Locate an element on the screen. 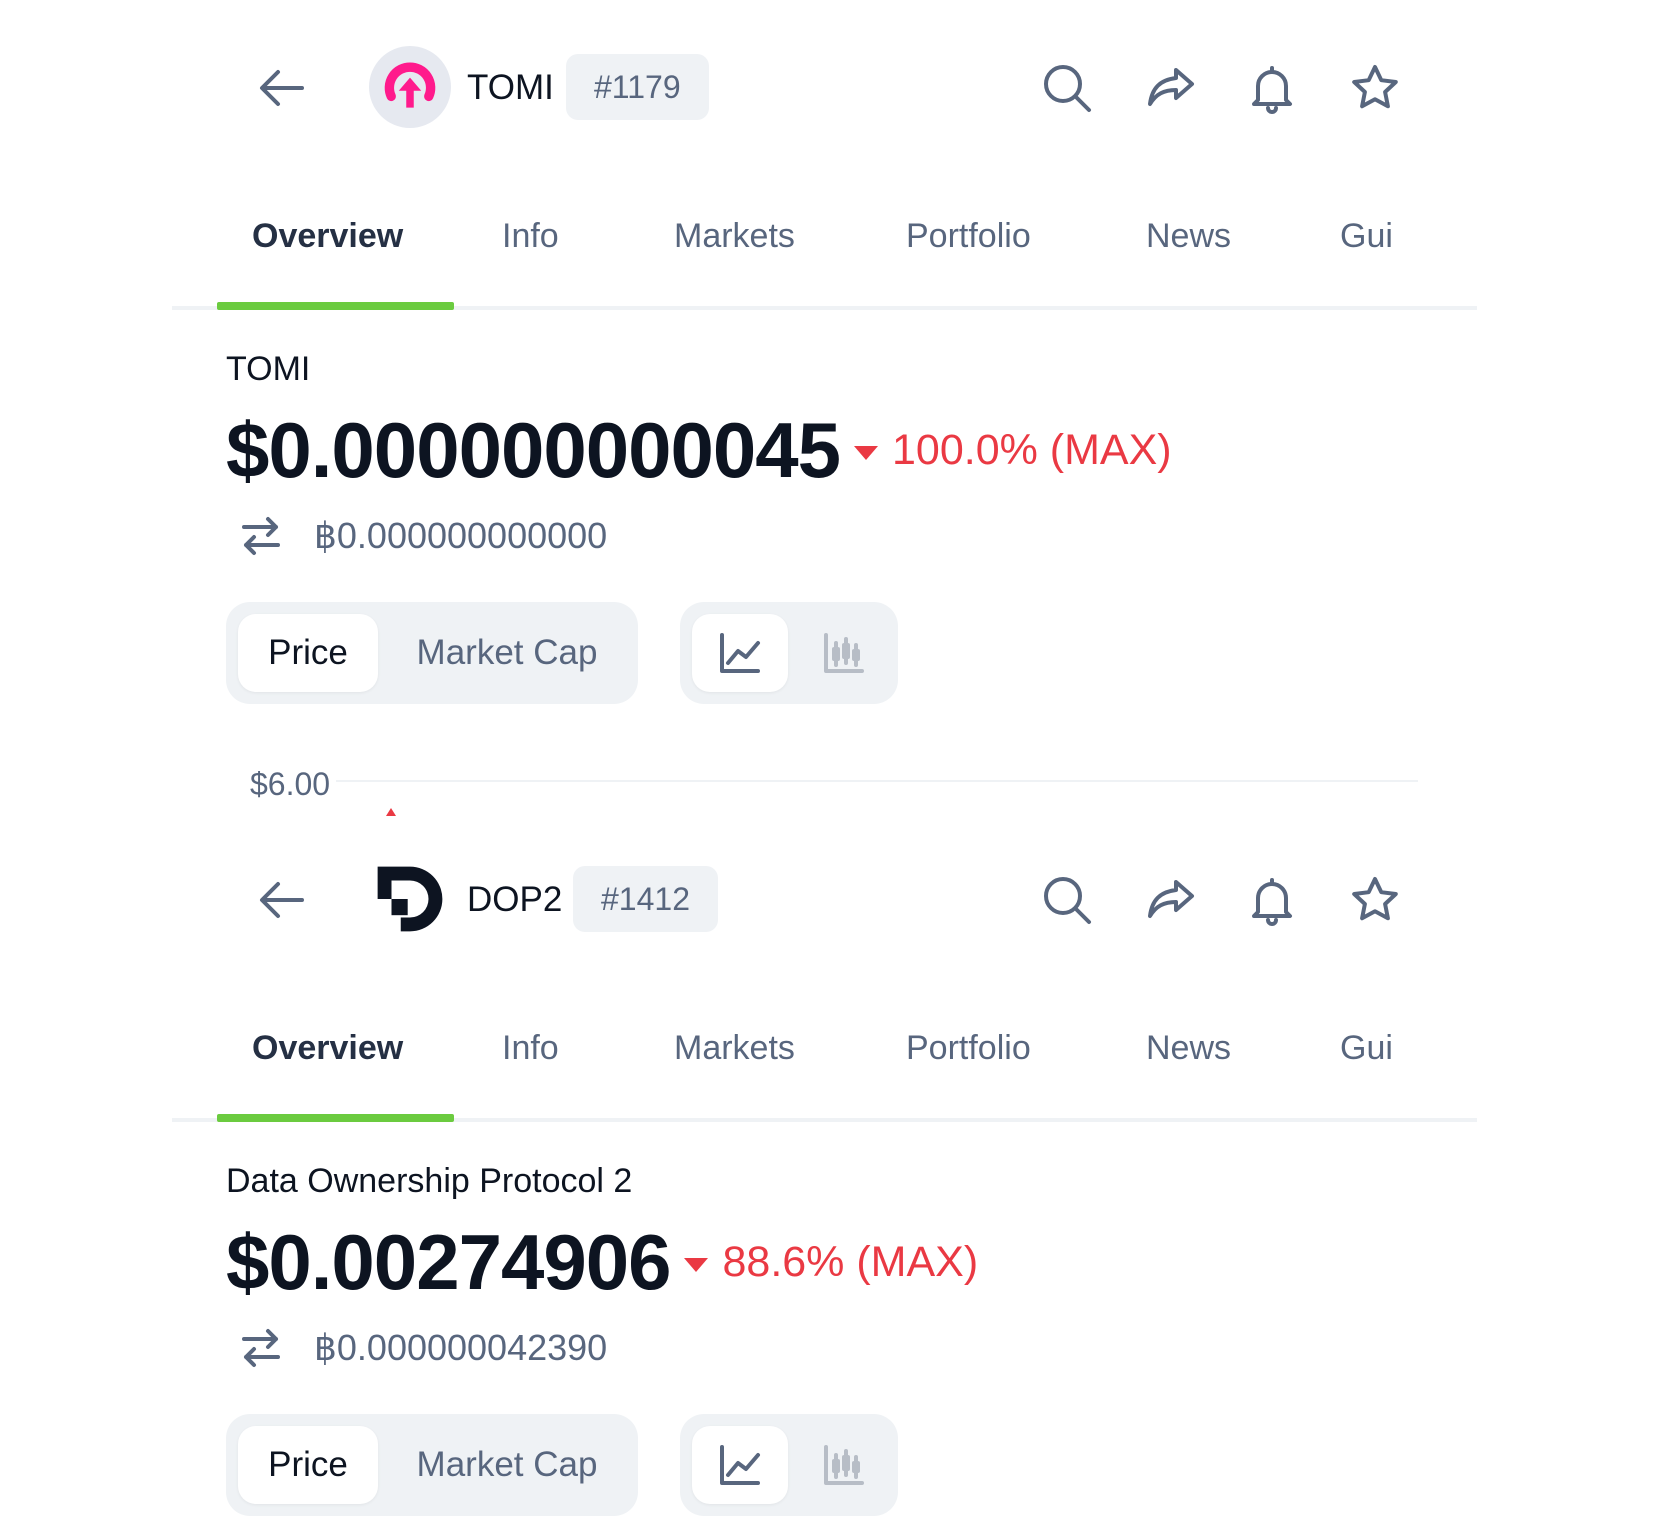 This screenshot has height=1518, width=1671. rank-badge: #1412 is located at coordinates (645, 899).